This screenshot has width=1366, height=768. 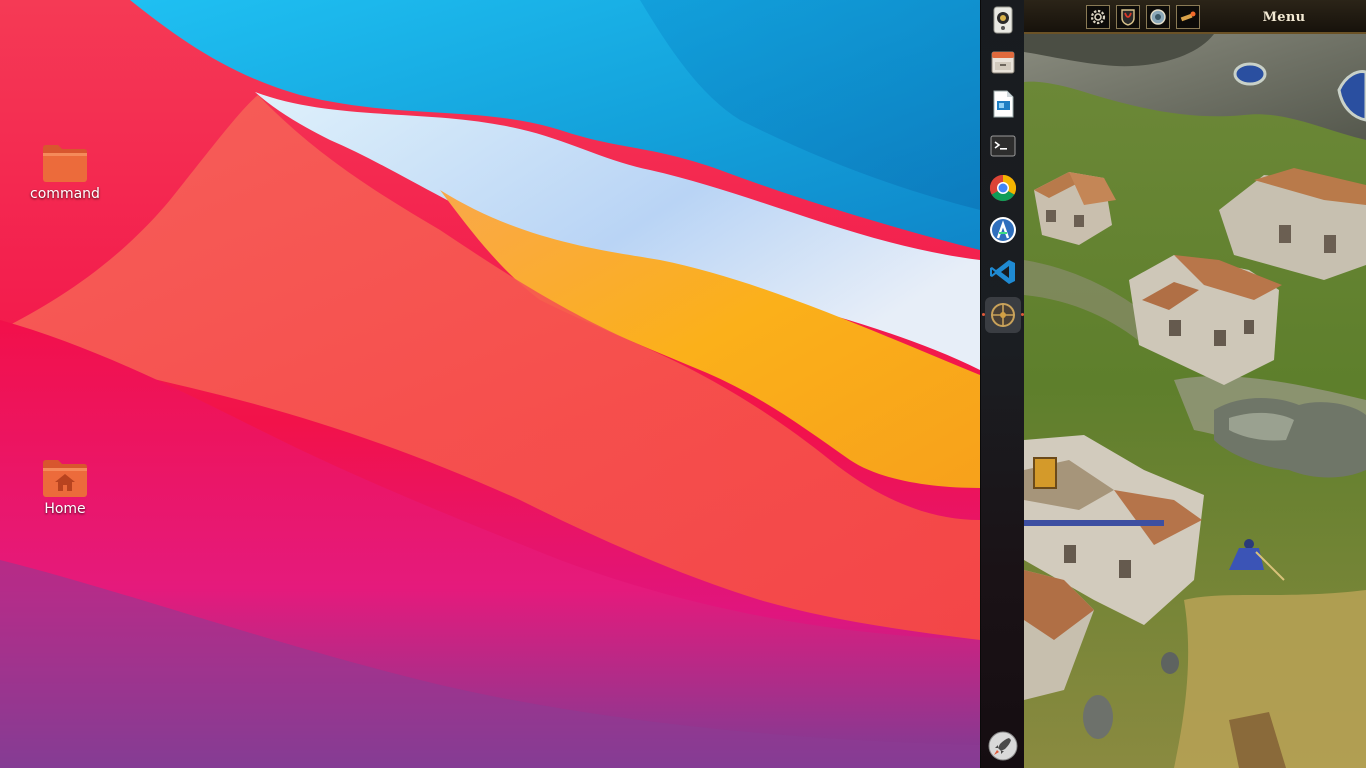 I want to click on game-crosshair-icon, so click(x=1003, y=315).